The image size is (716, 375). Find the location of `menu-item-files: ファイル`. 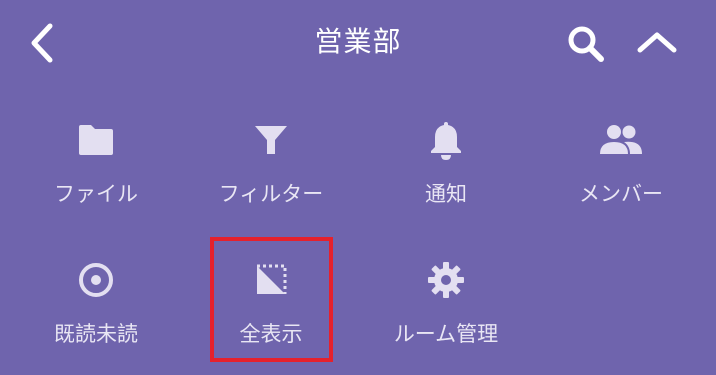

menu-item-files: ファイル is located at coordinates (96, 175).